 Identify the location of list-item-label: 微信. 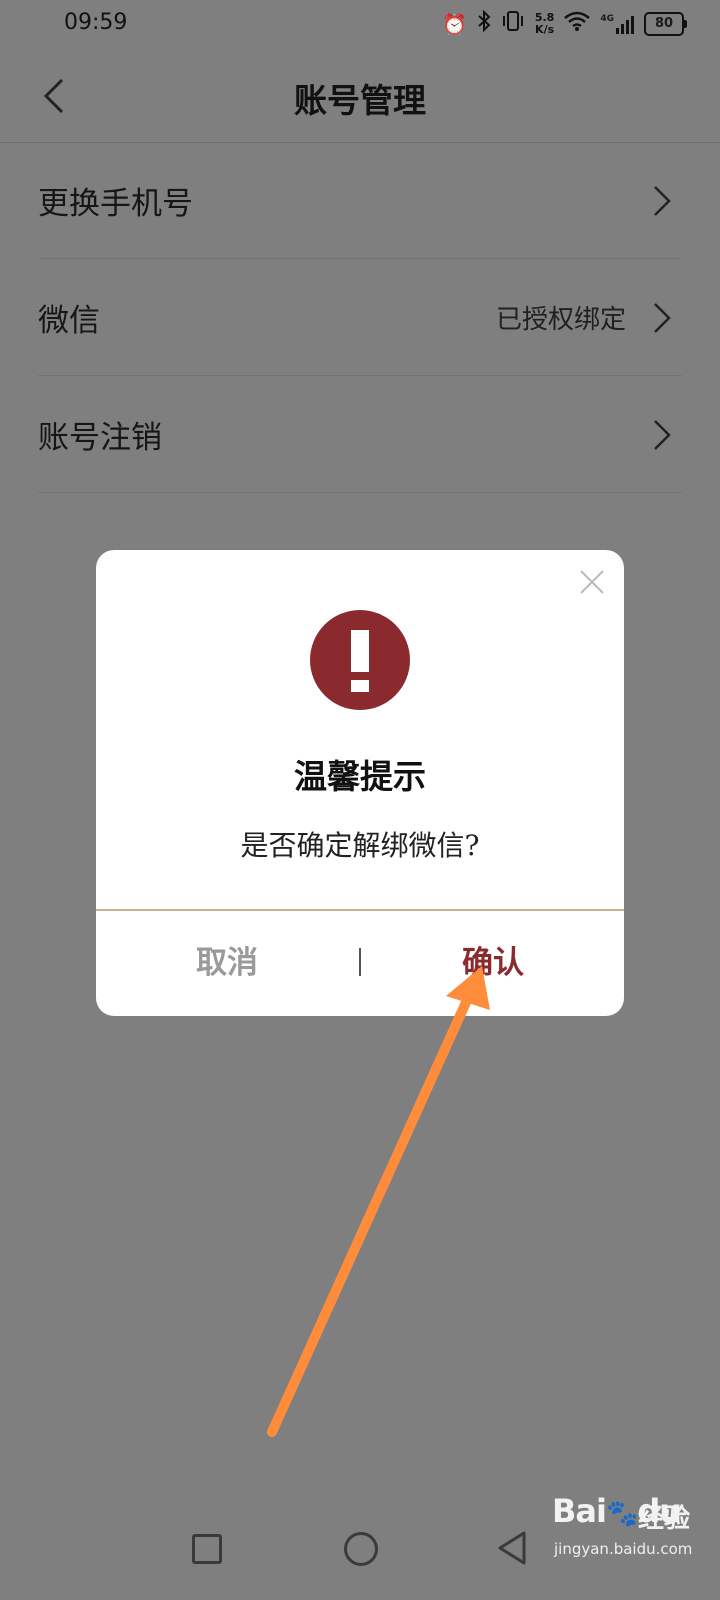
(69, 321).